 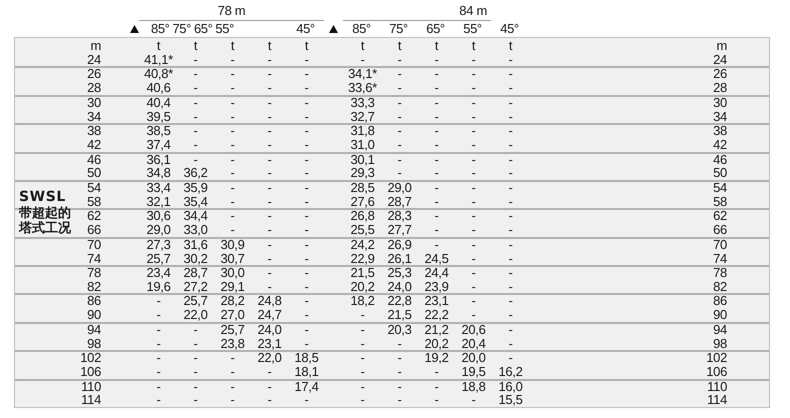 What do you see at coordinates (720, 117) in the screenshot?
I see `radius-cell-text: 34` at bounding box center [720, 117].